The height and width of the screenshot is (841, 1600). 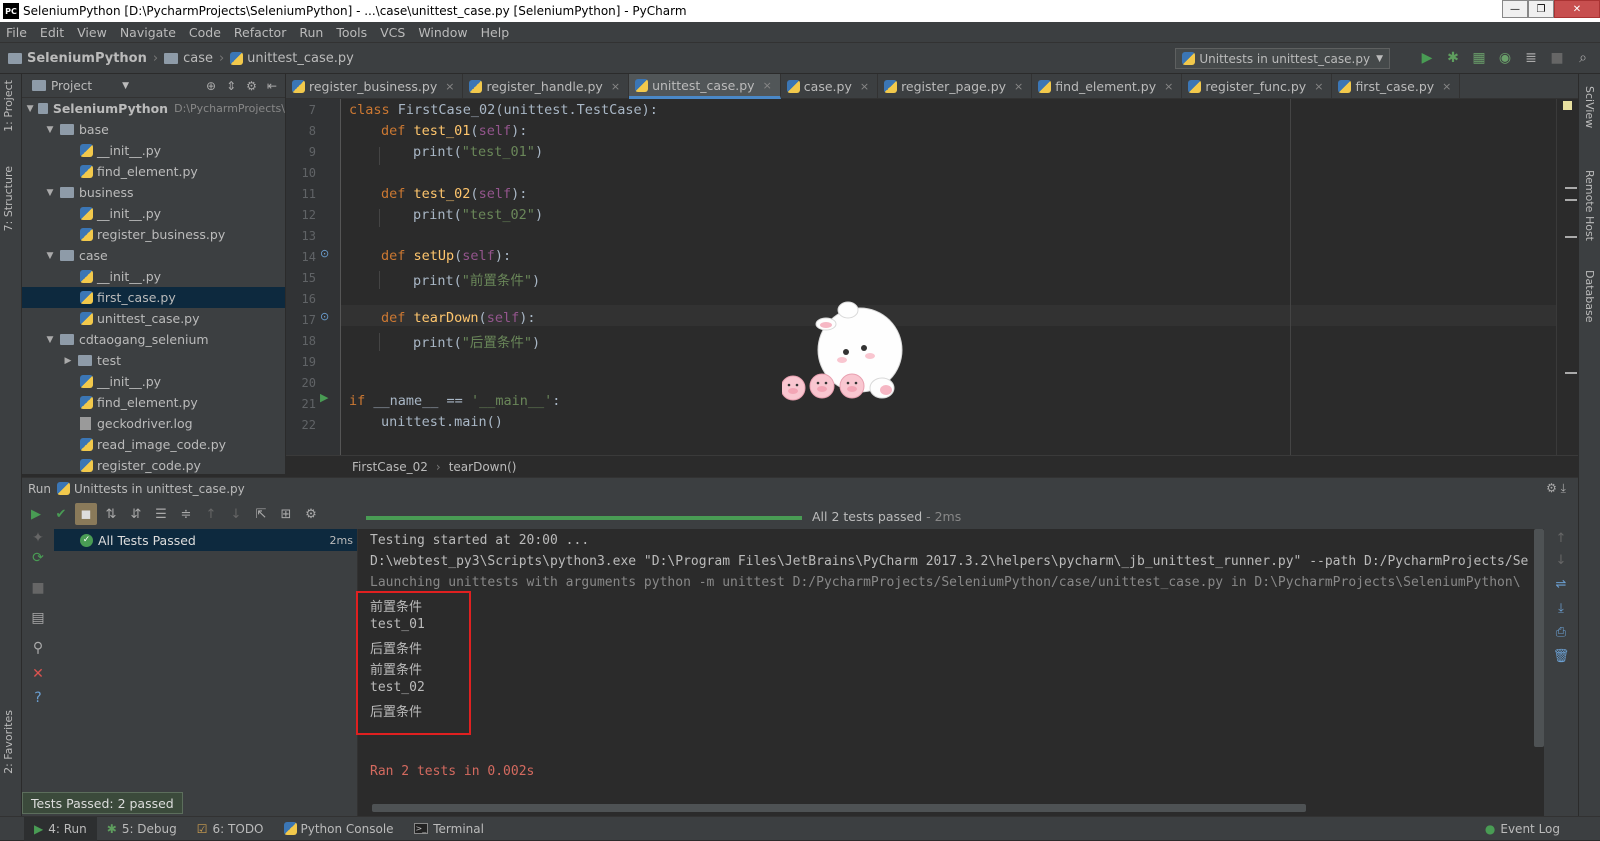 I want to click on scroll-to-end-icon: ⤓, so click(x=1561, y=608).